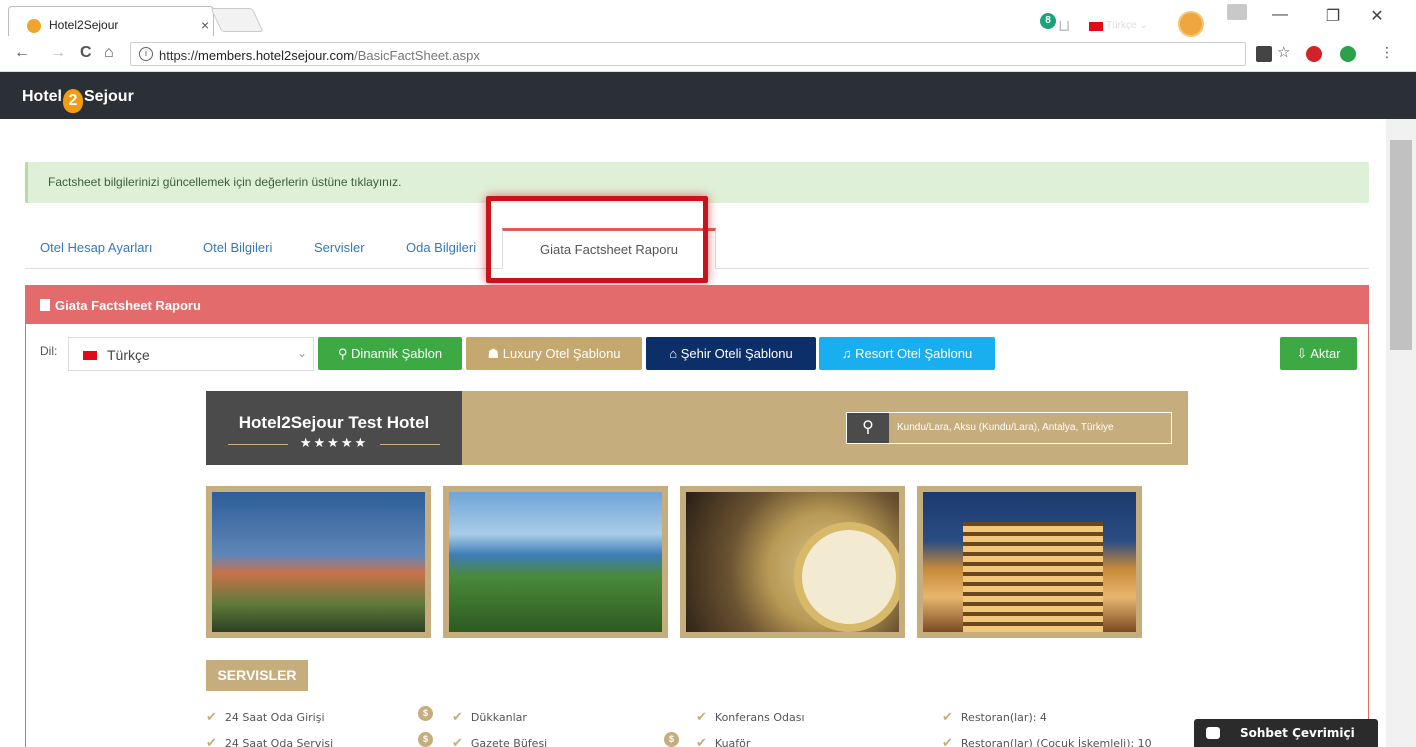  Describe the element at coordinates (907, 353) in the screenshot. I see `resort-otel-sablonu-button: ♫ Resort Otel Şablonu` at that location.